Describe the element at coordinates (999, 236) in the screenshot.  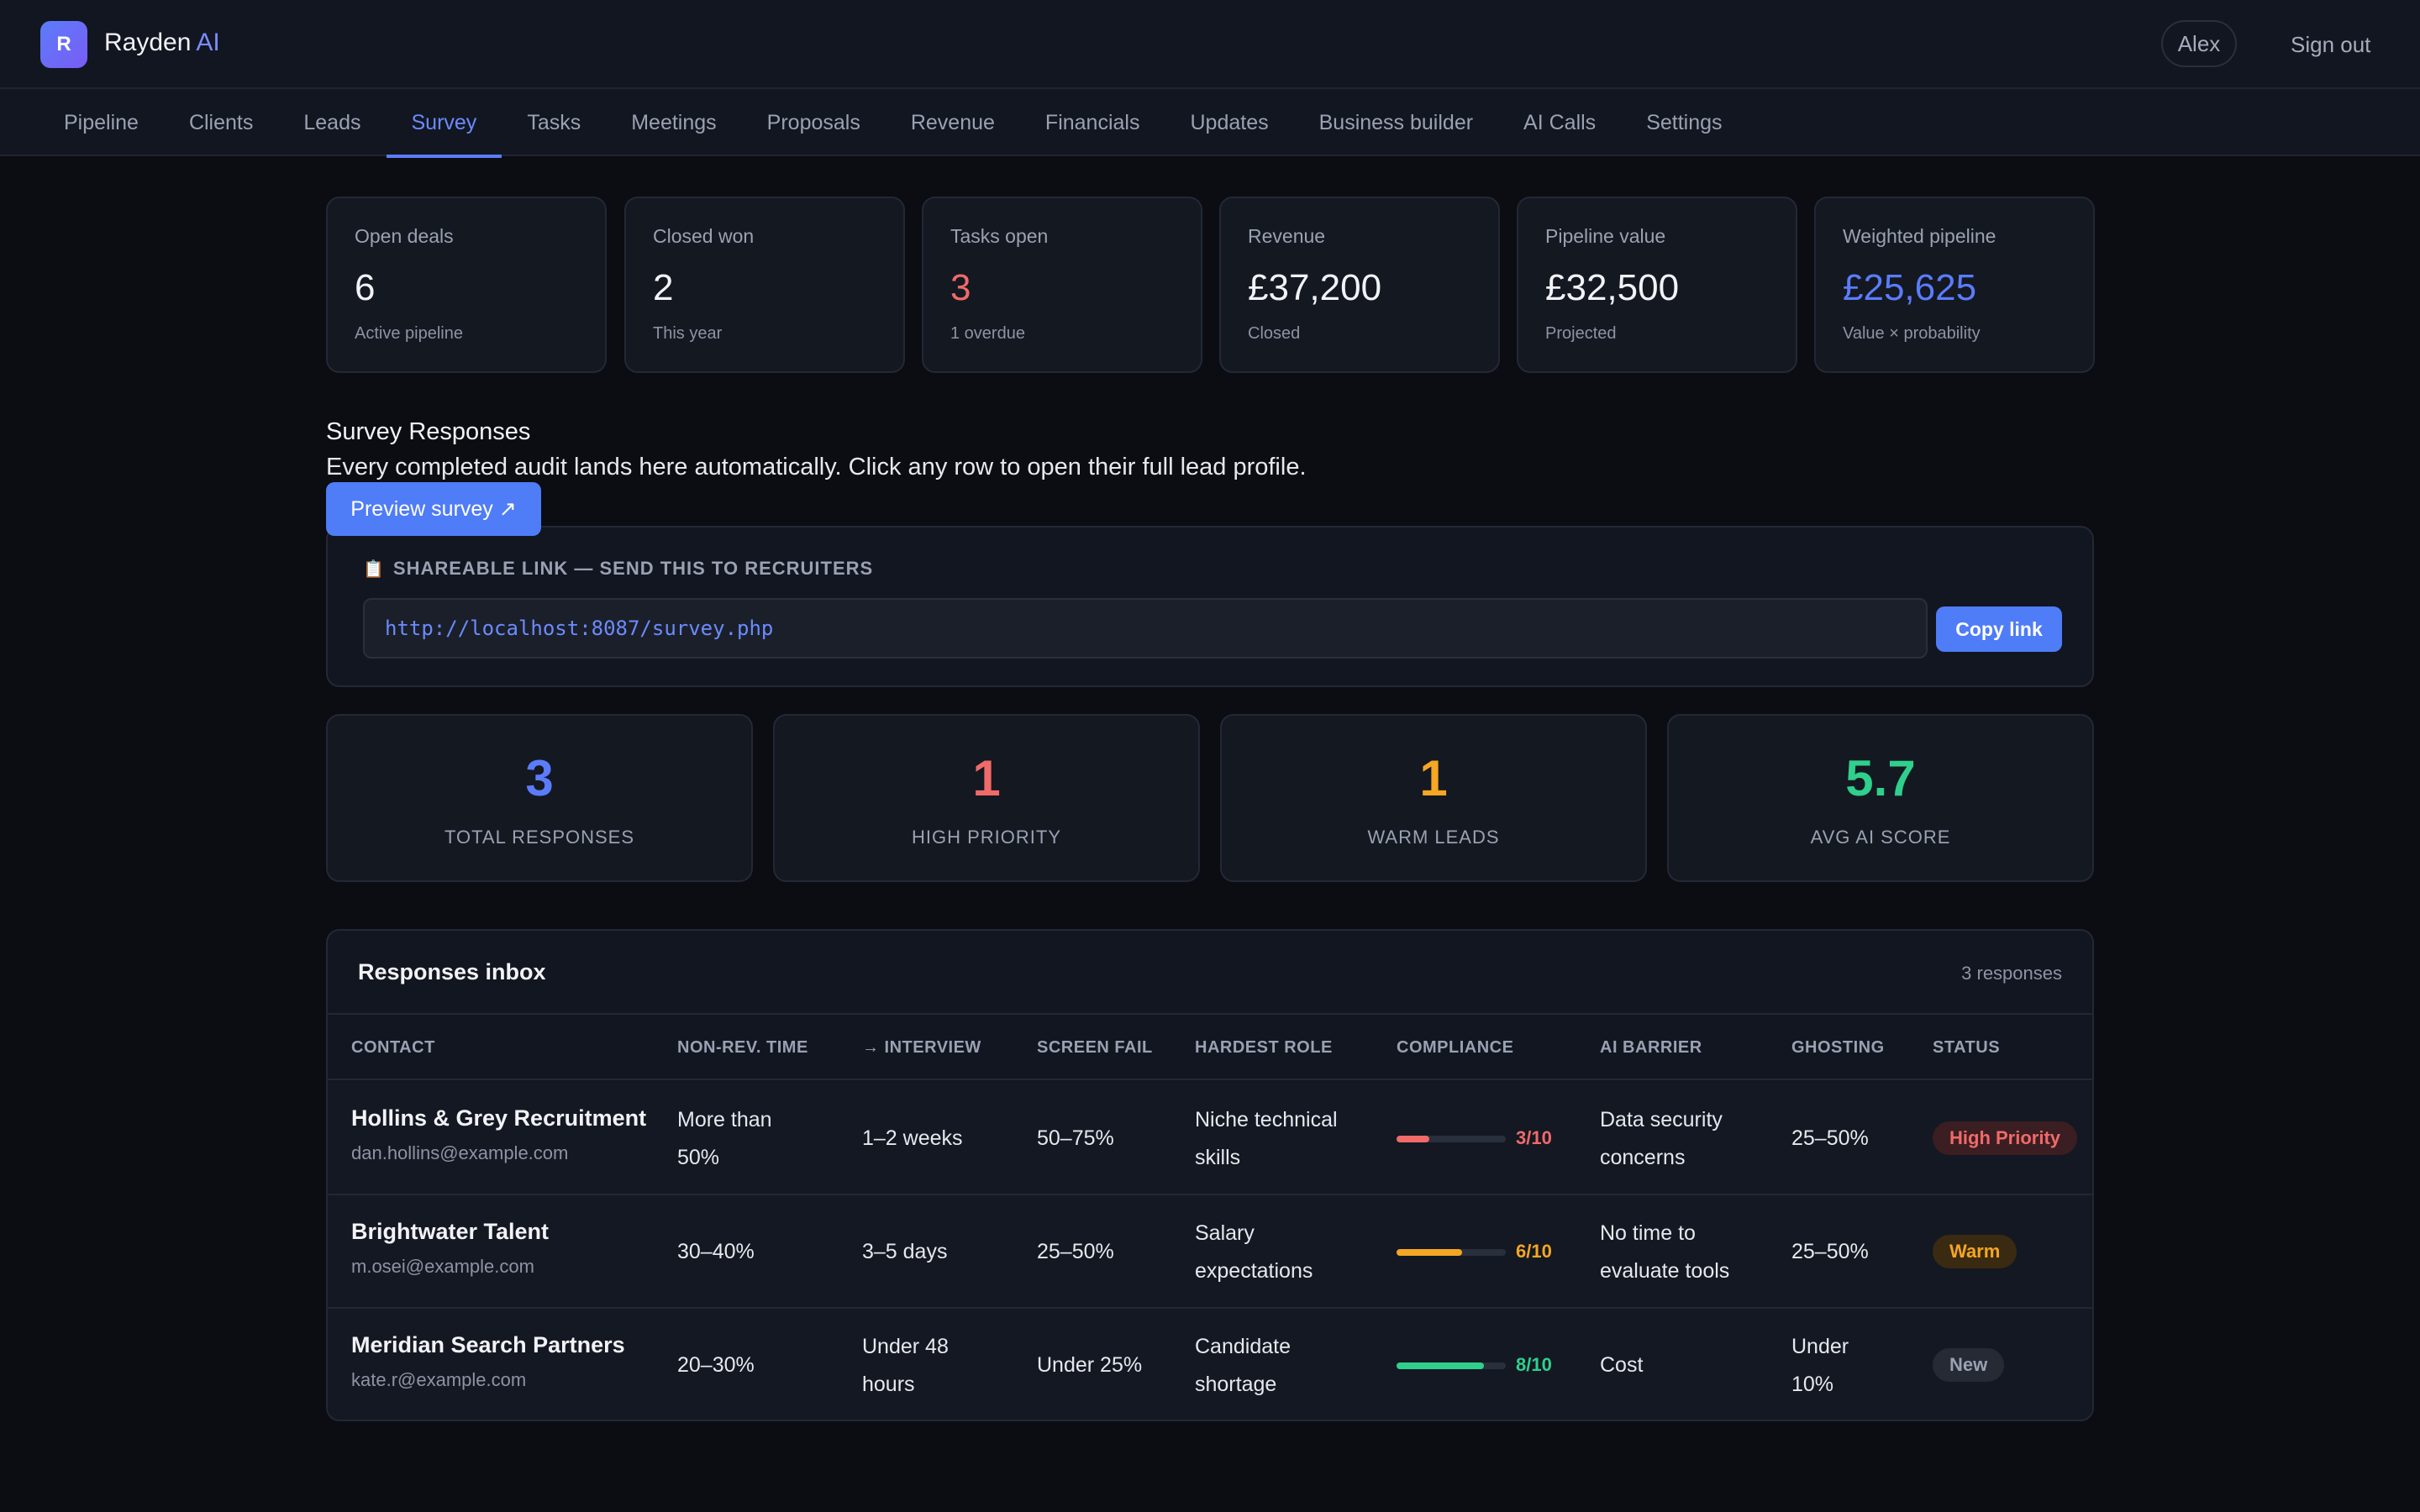
I see `stat-label: Tasks open` at that location.